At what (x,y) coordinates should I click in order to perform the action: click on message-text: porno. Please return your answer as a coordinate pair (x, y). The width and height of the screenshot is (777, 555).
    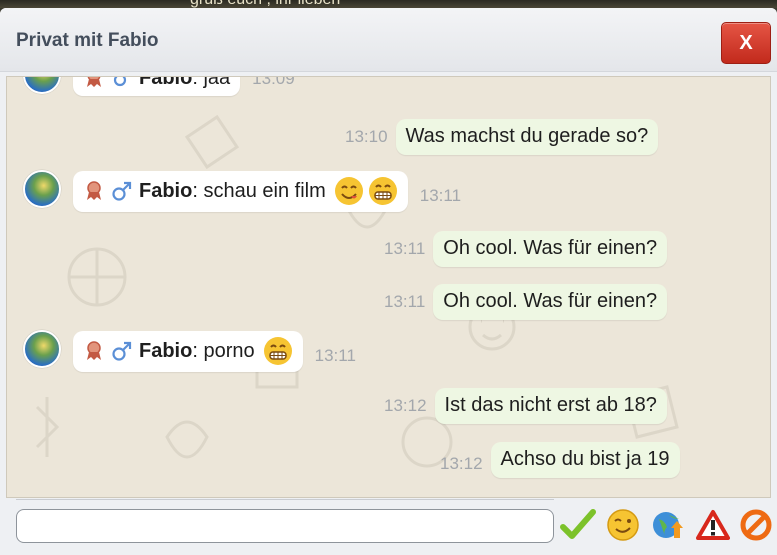
    Looking at the image, I should click on (229, 350).